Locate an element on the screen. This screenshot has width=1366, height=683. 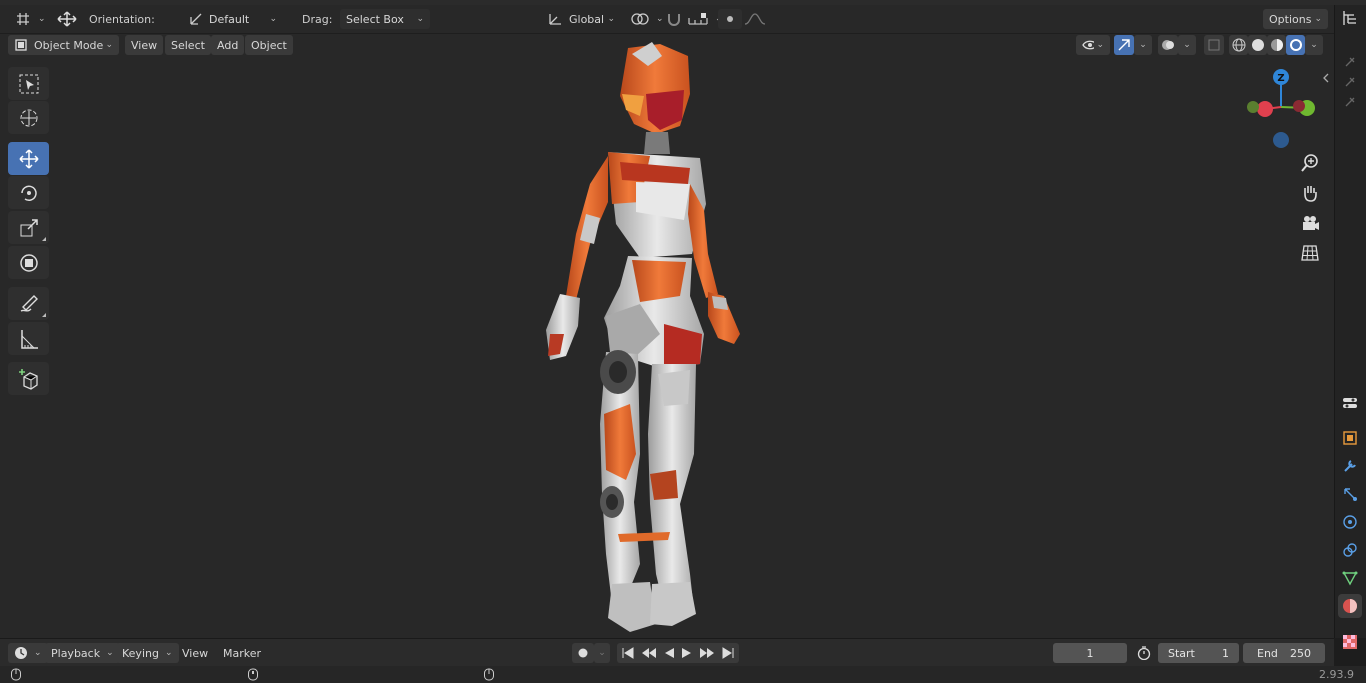
shading-rendered is located at coordinates (1295, 45).